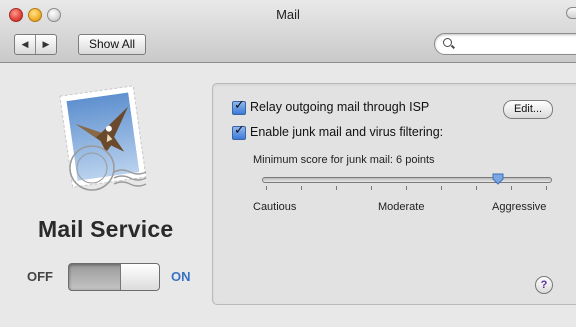  I want to click on scale-label-aggressive: Aggressive, so click(519, 207).